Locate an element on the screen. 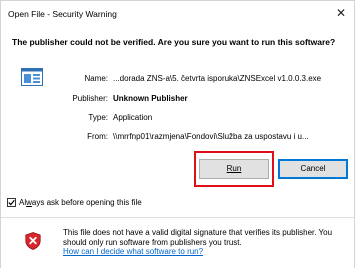 Image resolution: width=355 pixels, height=268 pixels. type-label: Type: is located at coordinates (98, 117).